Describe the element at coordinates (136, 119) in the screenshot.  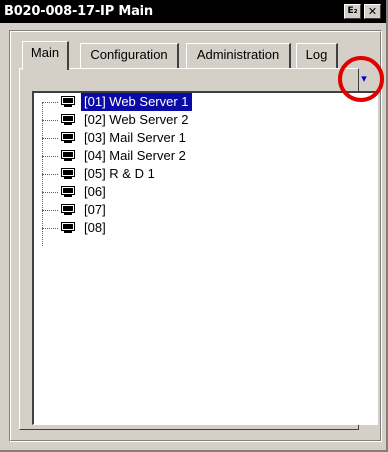
I see `tree-item-label: [02] Web Server 2` at that location.